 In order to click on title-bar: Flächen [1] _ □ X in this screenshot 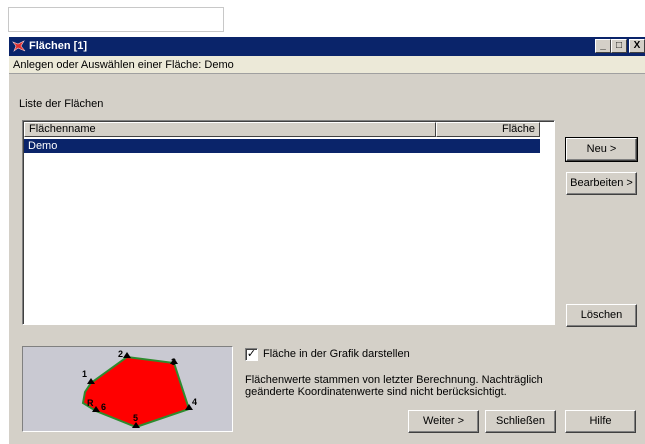, I will do `click(327, 46)`.